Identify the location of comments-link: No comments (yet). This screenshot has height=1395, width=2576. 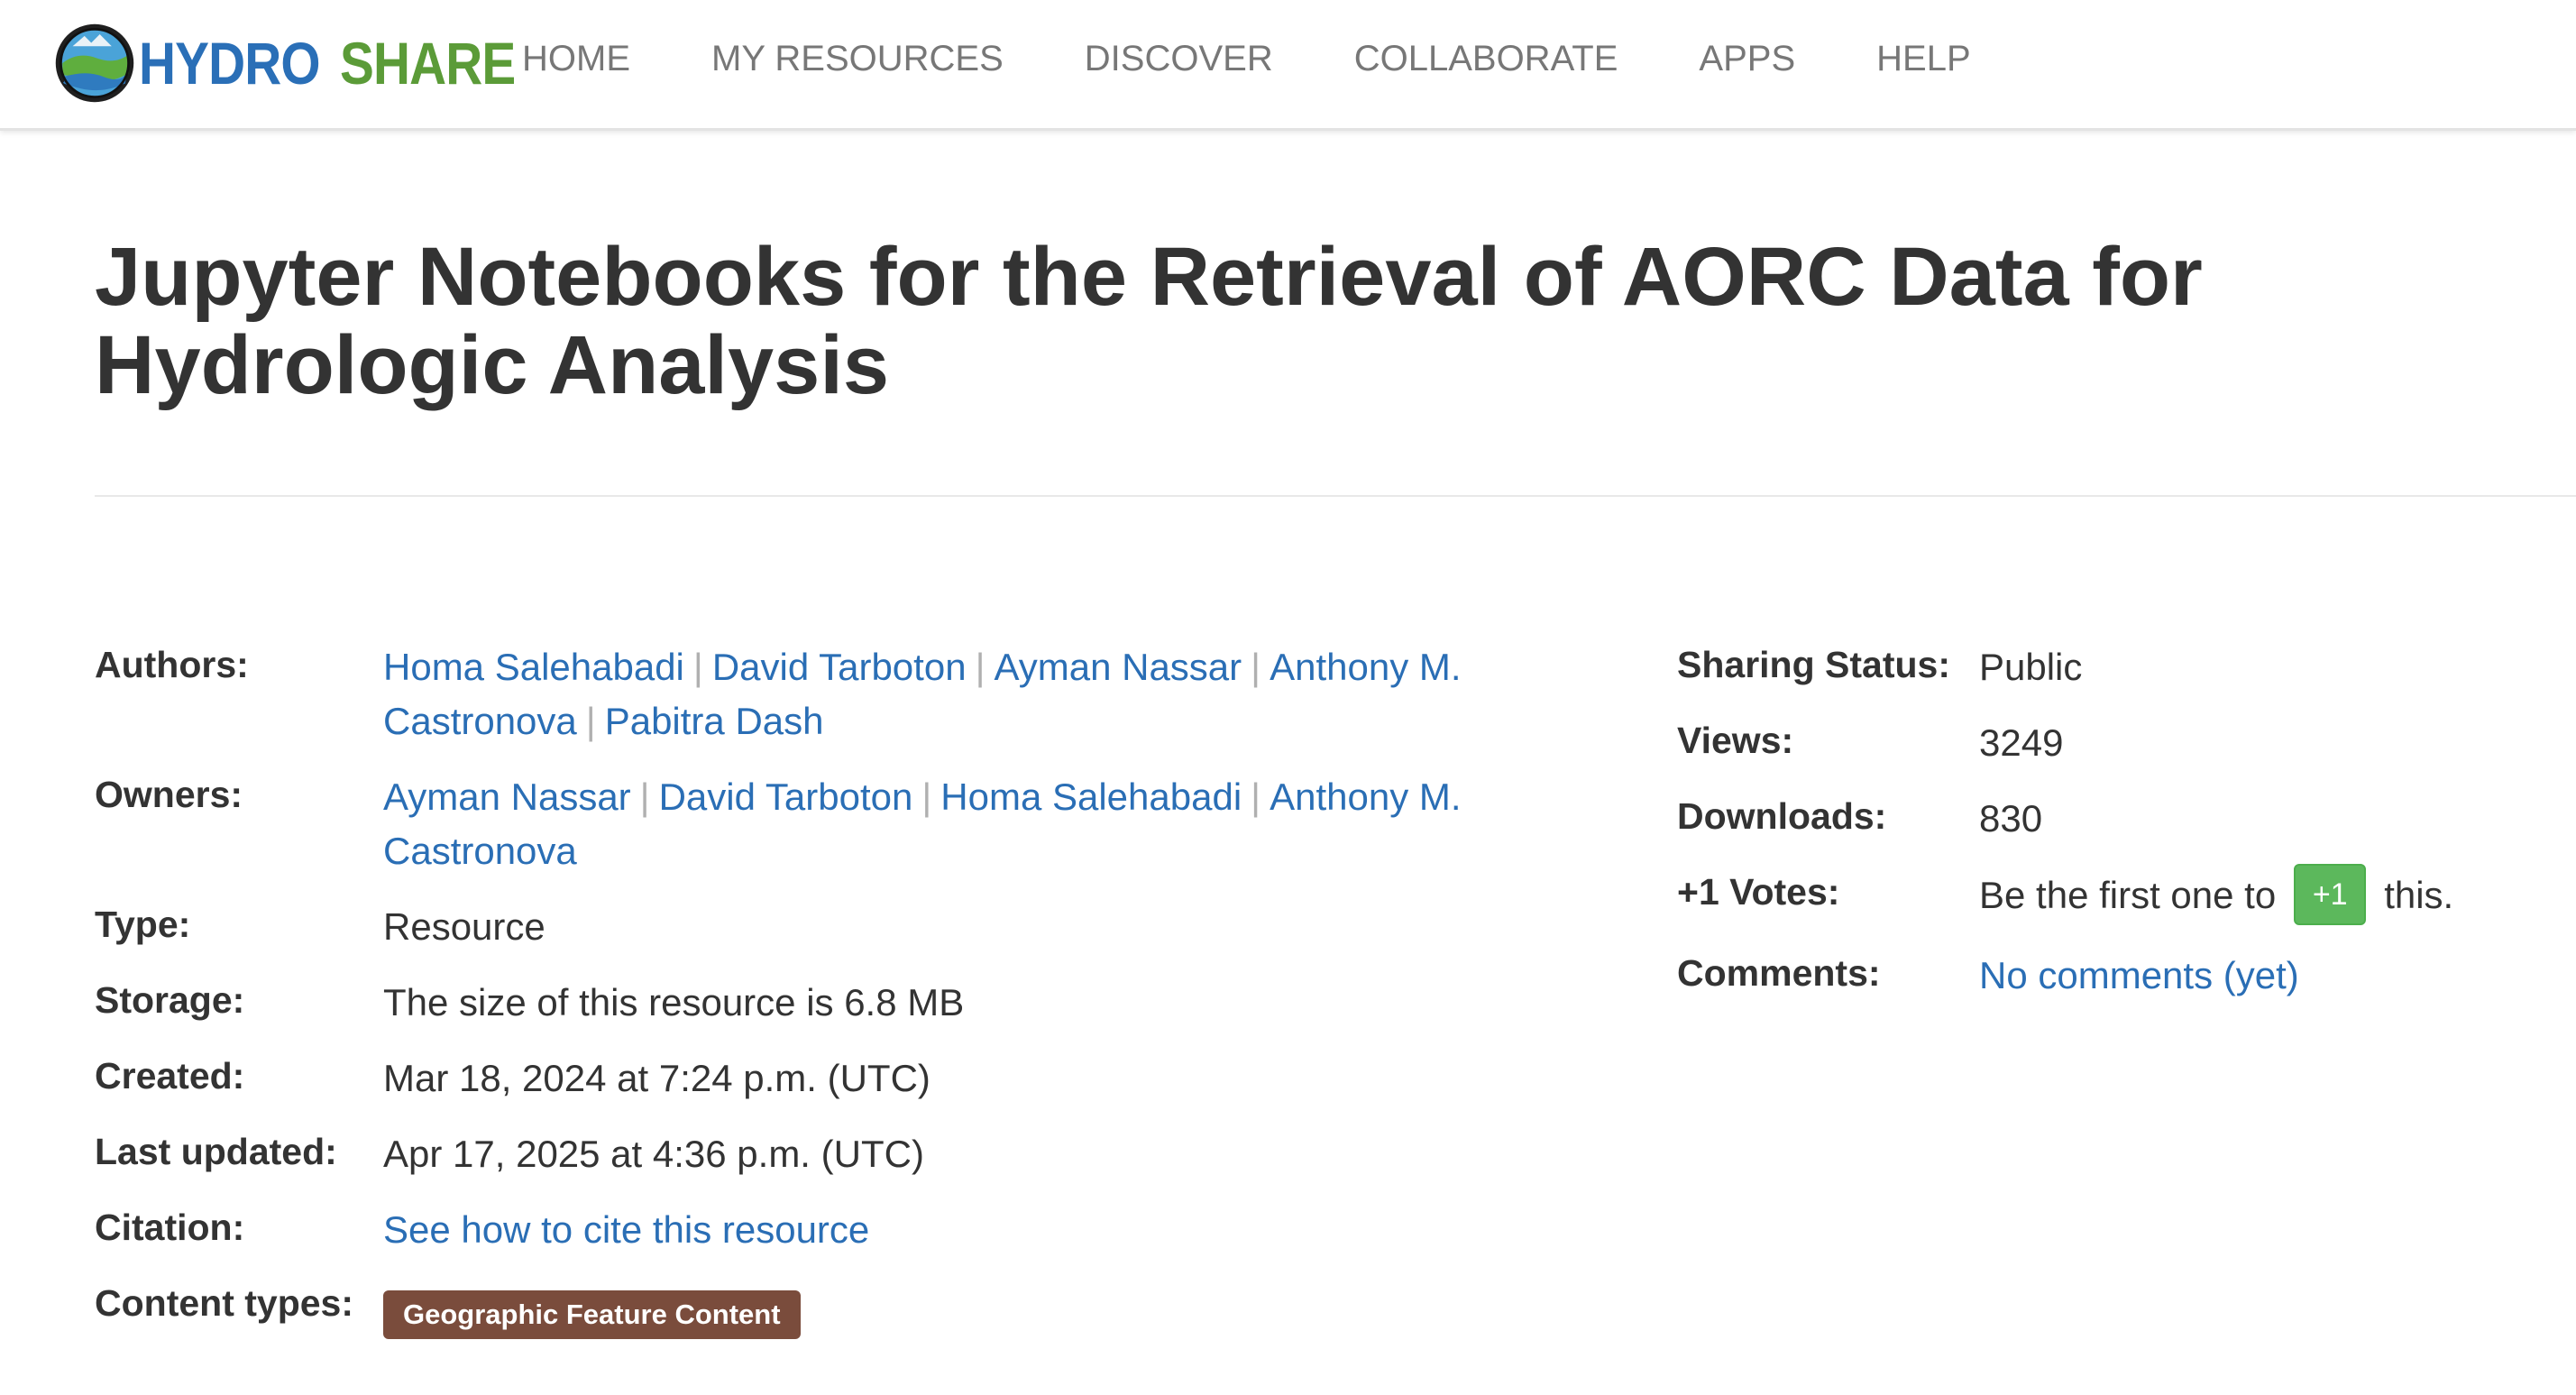
(2139, 975).